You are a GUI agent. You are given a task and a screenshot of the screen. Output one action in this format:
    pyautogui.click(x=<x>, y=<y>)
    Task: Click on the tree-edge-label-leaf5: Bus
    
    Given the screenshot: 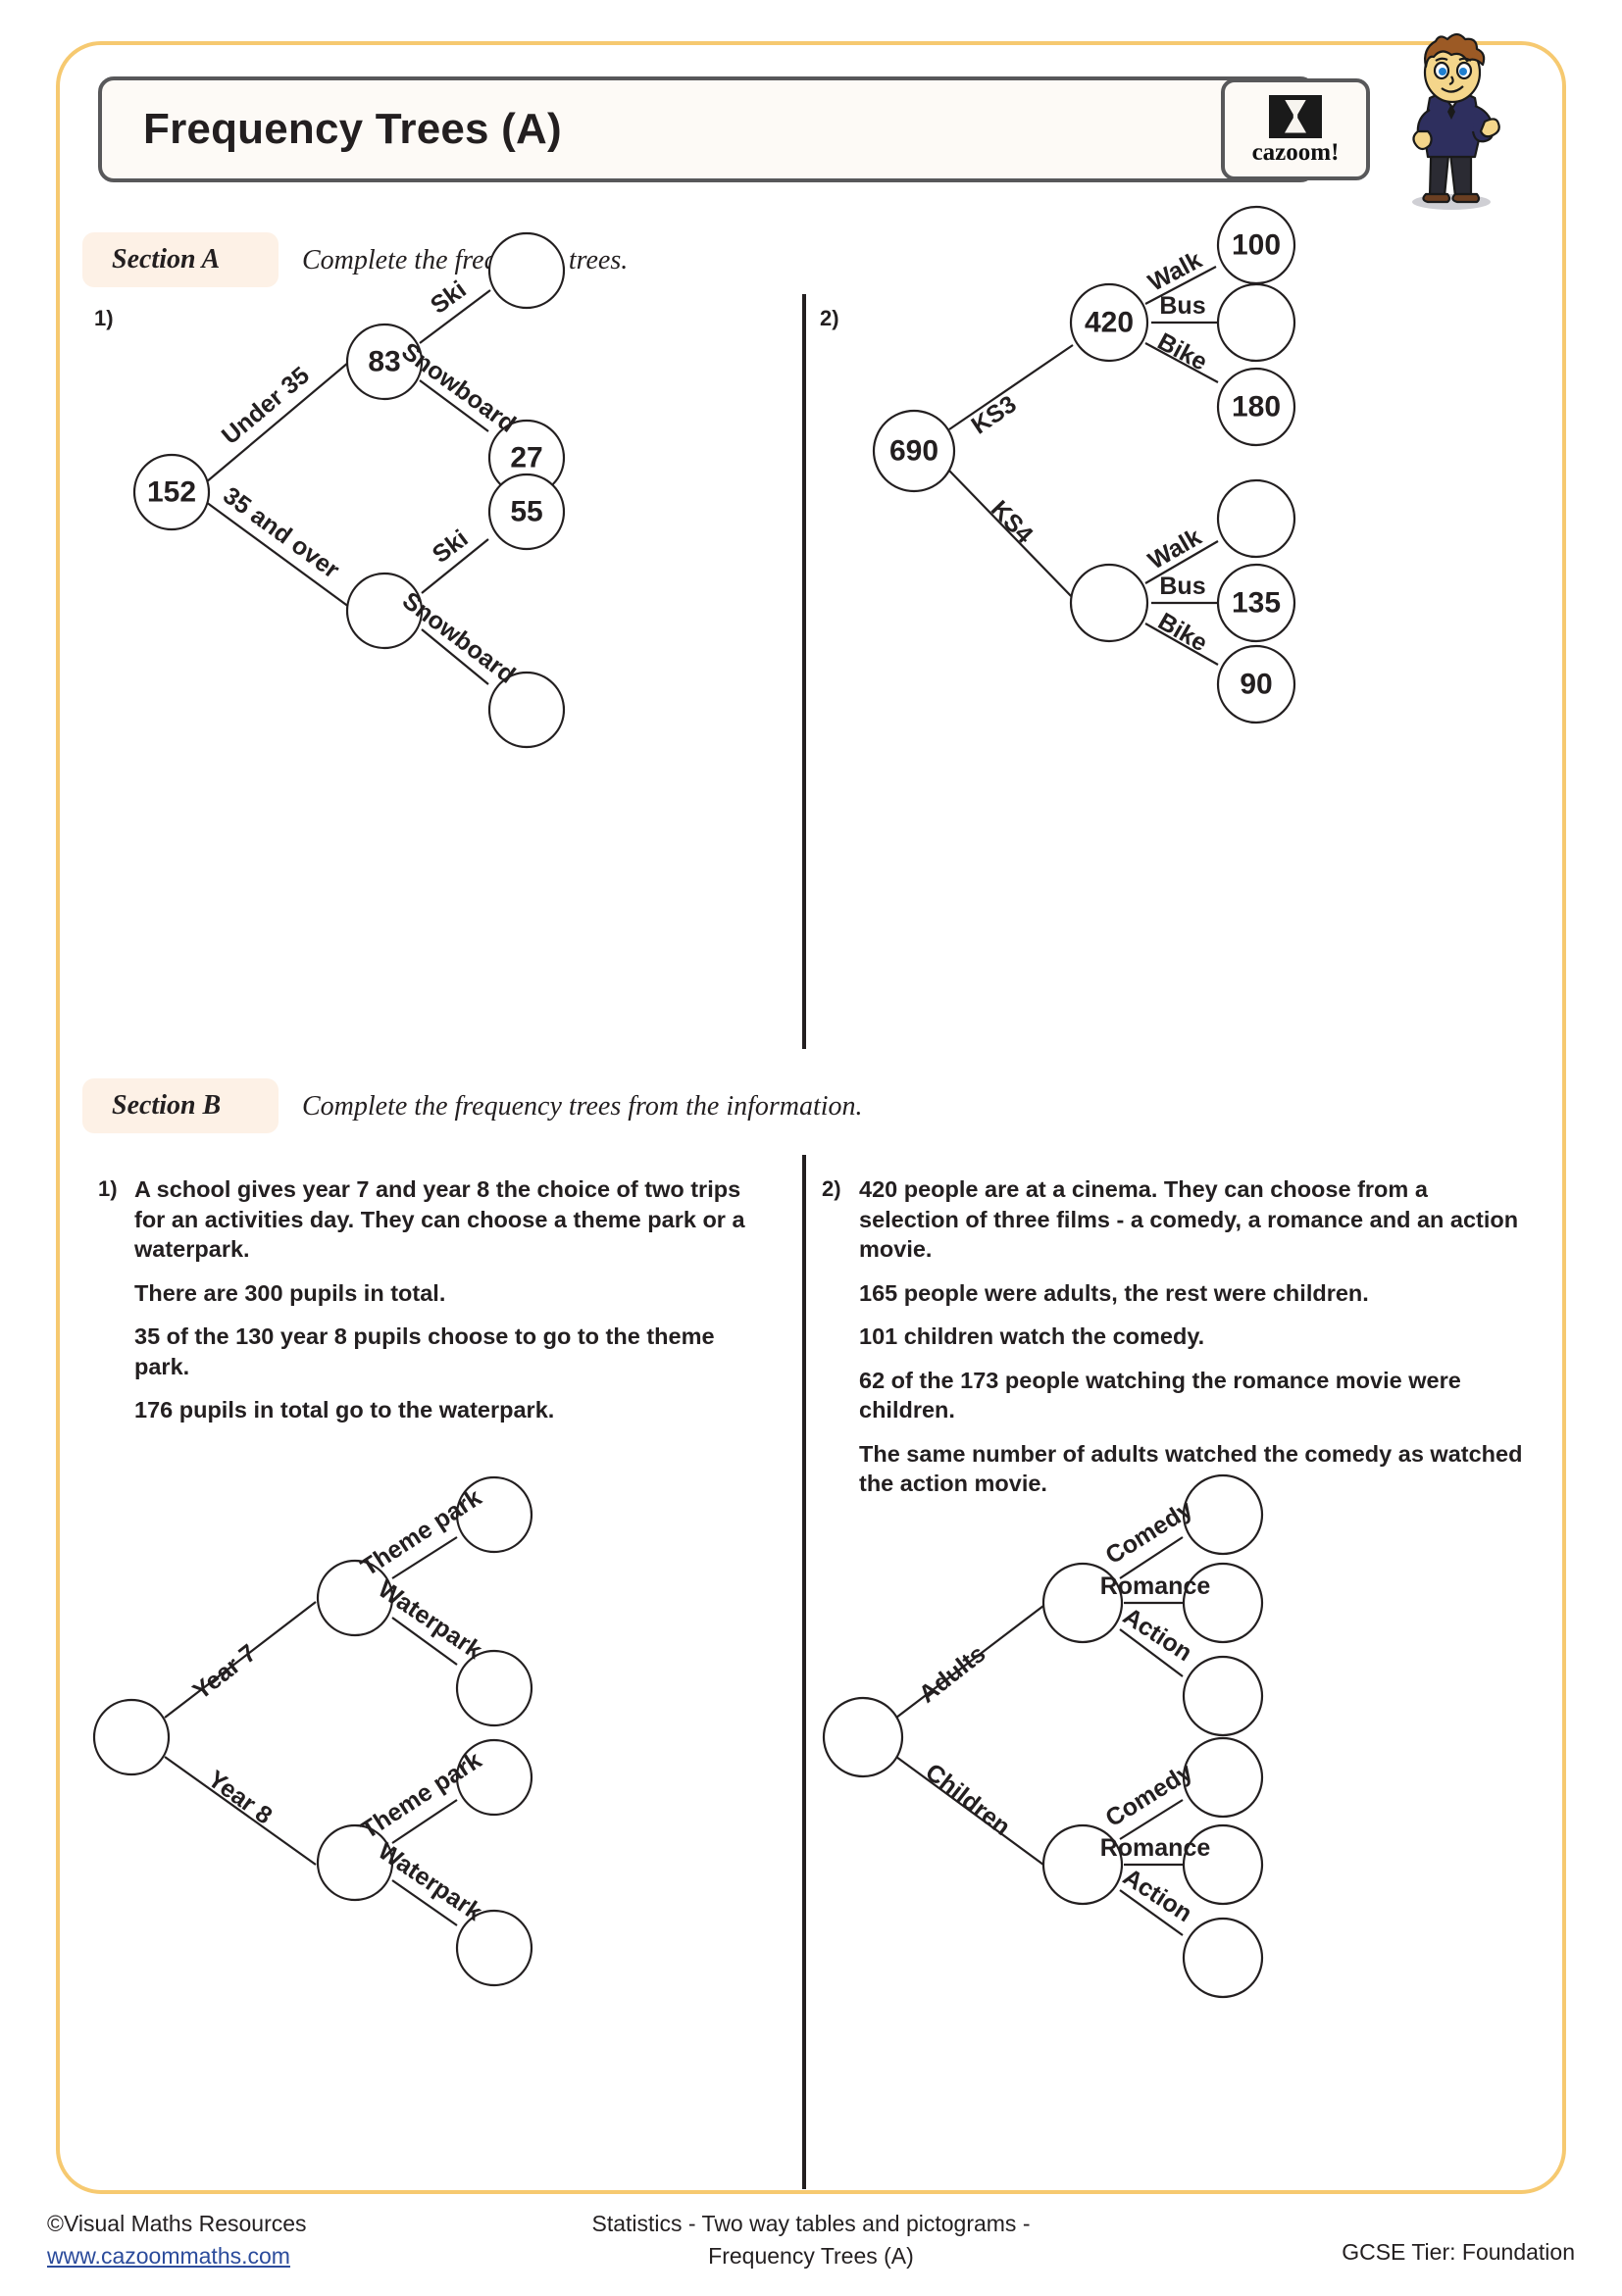 What is the action you would take?
    pyautogui.click(x=1182, y=586)
    